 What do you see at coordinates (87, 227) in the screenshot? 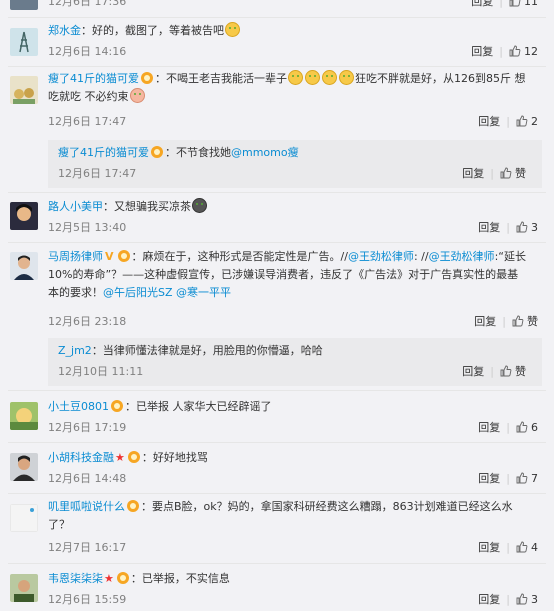
I see `comment-time: 12月5日 13:40` at bounding box center [87, 227].